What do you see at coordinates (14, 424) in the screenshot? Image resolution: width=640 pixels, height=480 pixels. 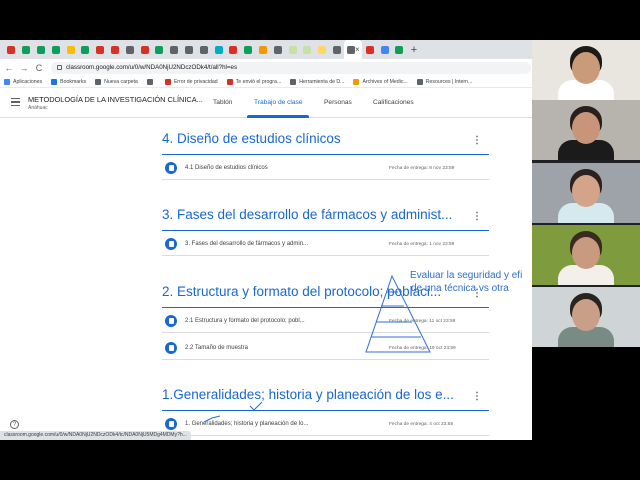 I see `help-icon: ?` at bounding box center [14, 424].